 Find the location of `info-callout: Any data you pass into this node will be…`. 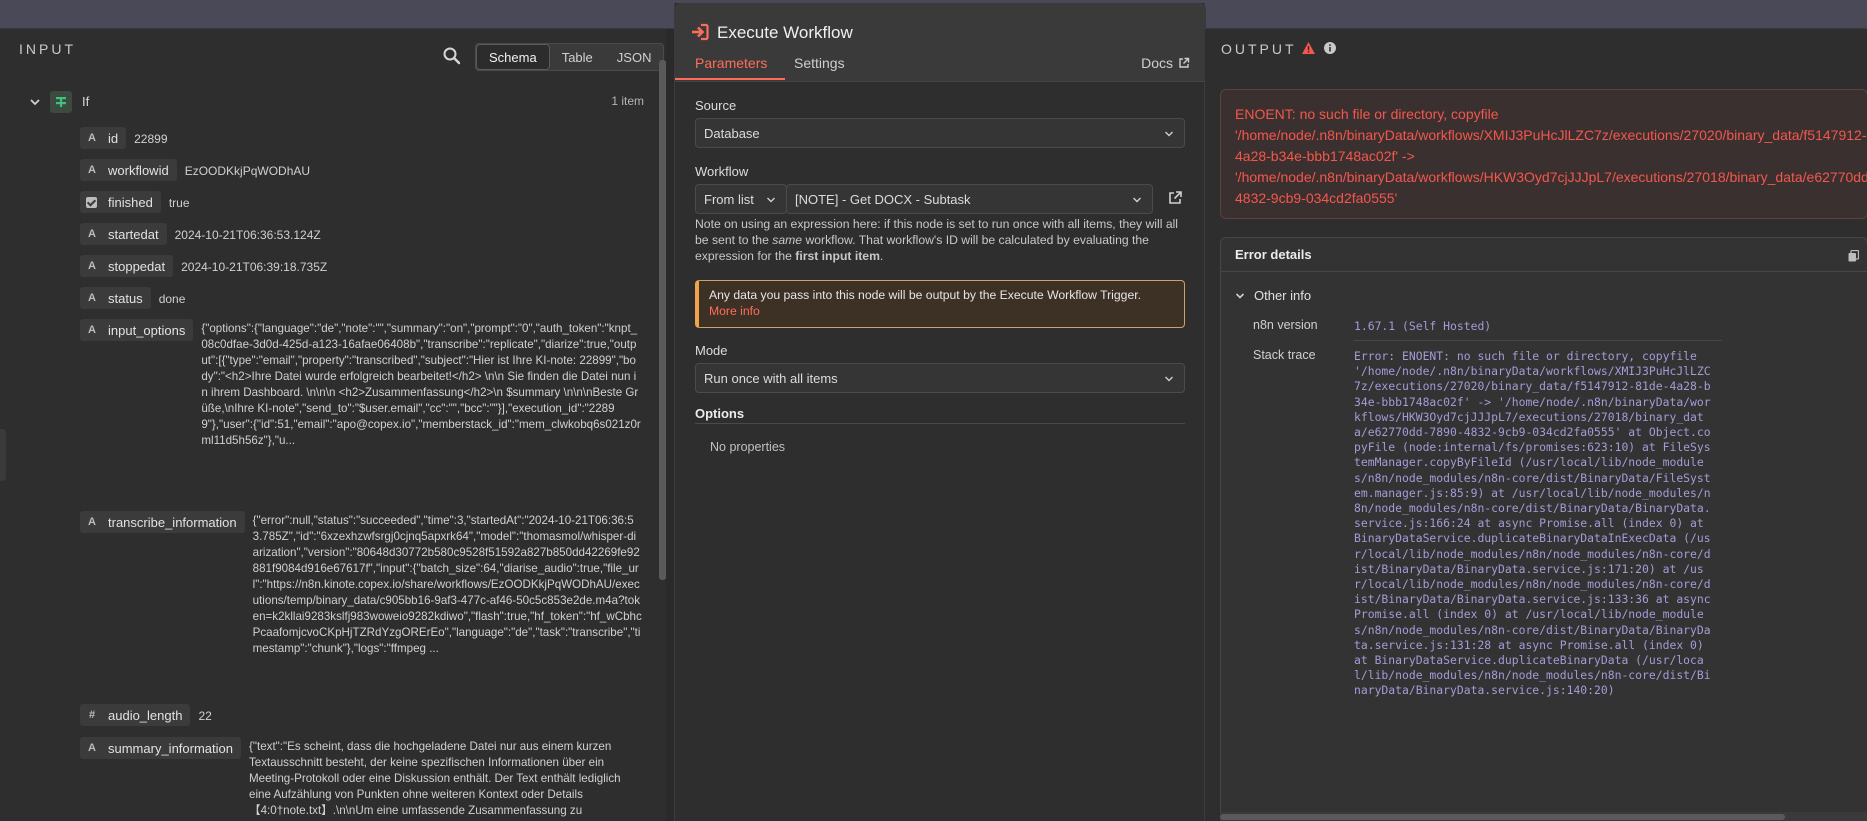

info-callout: Any data you pass into this node will be… is located at coordinates (940, 304).